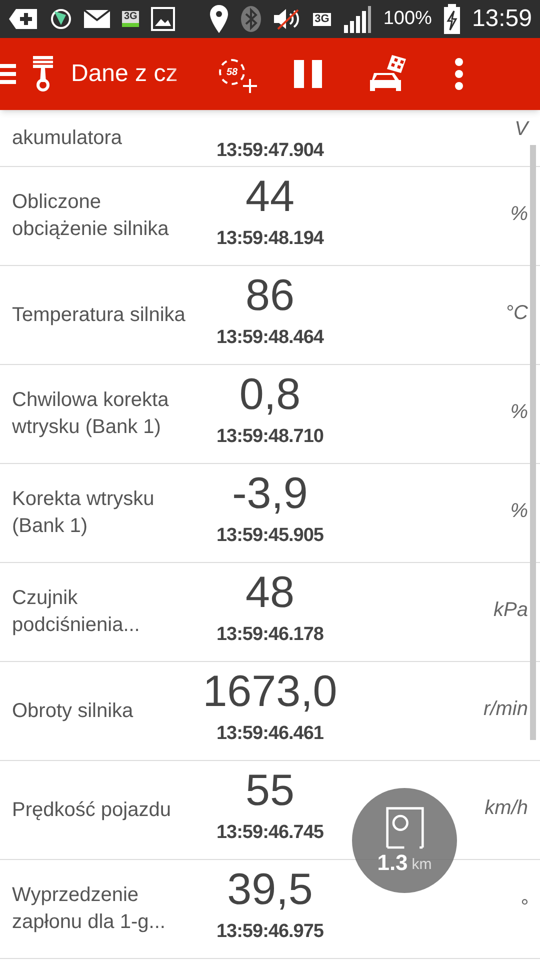 Image resolution: width=540 pixels, height=960 pixels. Describe the element at coordinates (502, 19) in the screenshot. I see `clock: 13:59` at that location.